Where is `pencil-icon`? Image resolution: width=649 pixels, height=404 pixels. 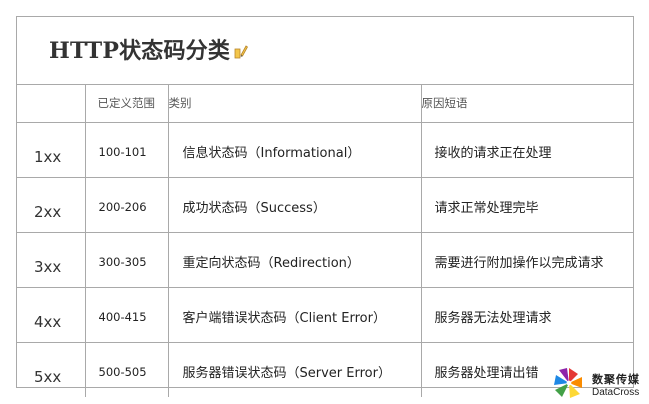
pencil-icon is located at coordinates (241, 52).